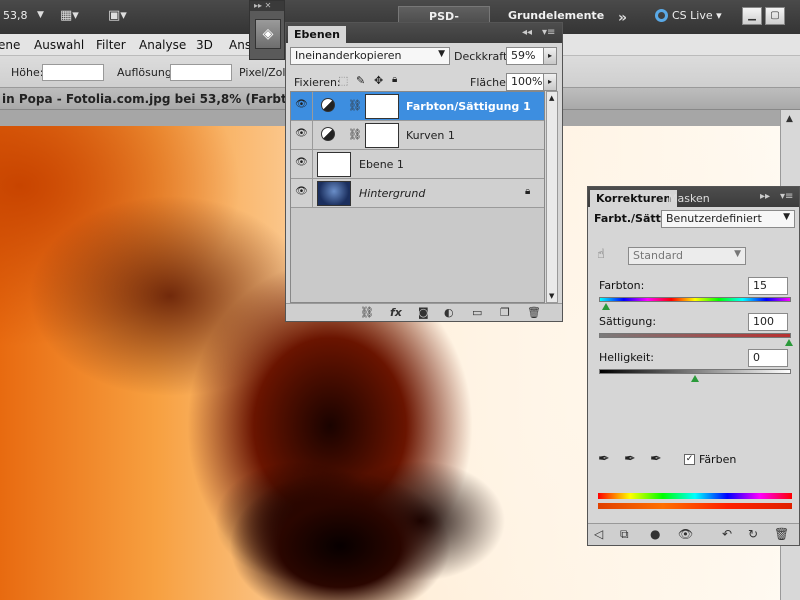  I want to click on preset-value: Benutzerdefiniert, so click(714, 218).